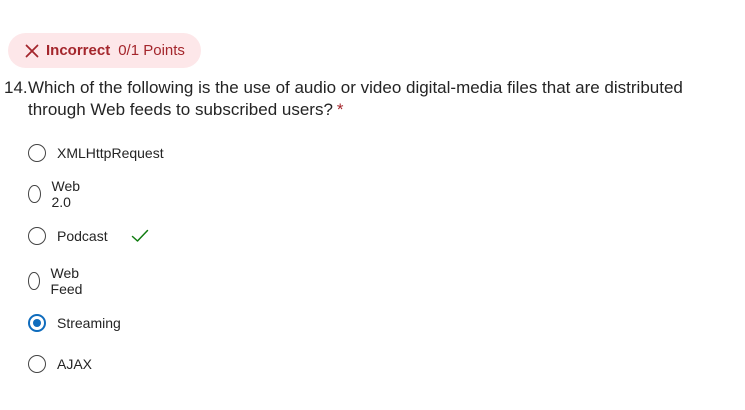 The width and height of the screenshot is (745, 410). Describe the element at coordinates (66, 194) in the screenshot. I see `option-label: Web 2.0` at that location.